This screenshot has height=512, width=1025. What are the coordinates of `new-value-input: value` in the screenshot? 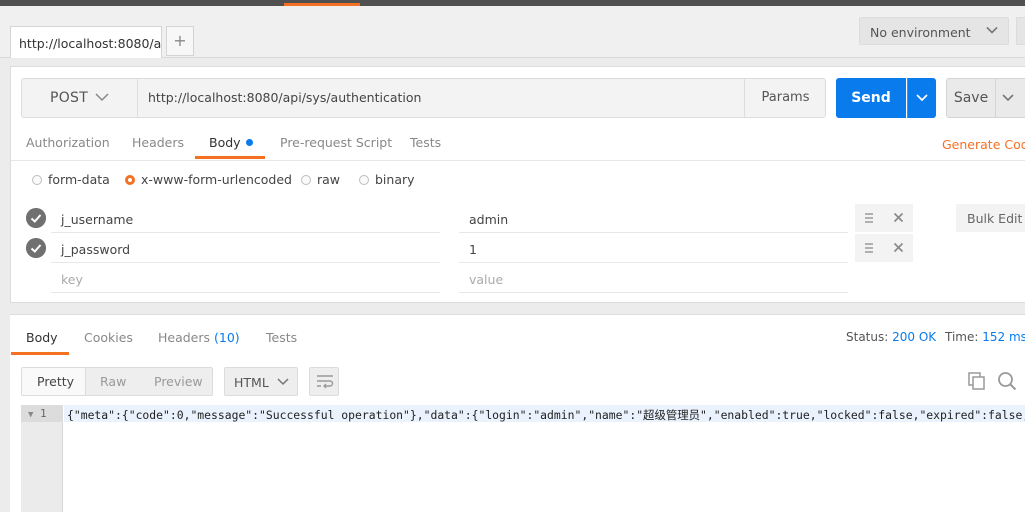 It's located at (653, 278).